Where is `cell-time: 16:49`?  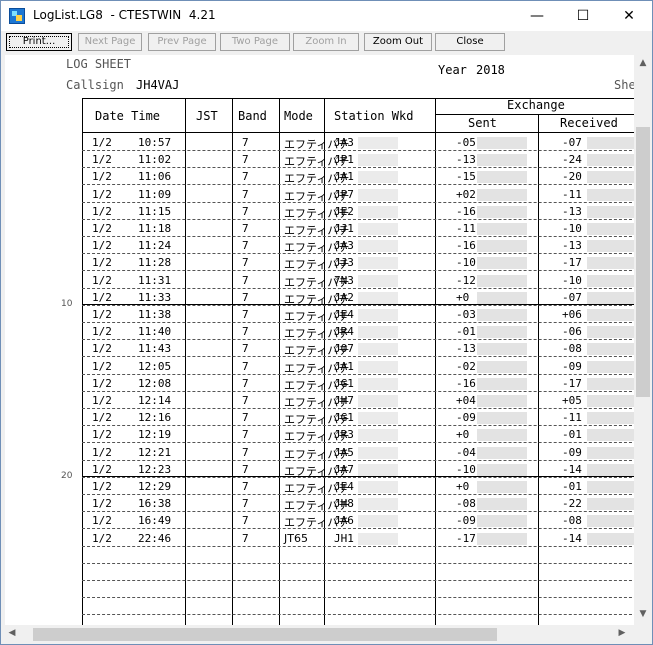 cell-time: 16:49 is located at coordinates (155, 521).